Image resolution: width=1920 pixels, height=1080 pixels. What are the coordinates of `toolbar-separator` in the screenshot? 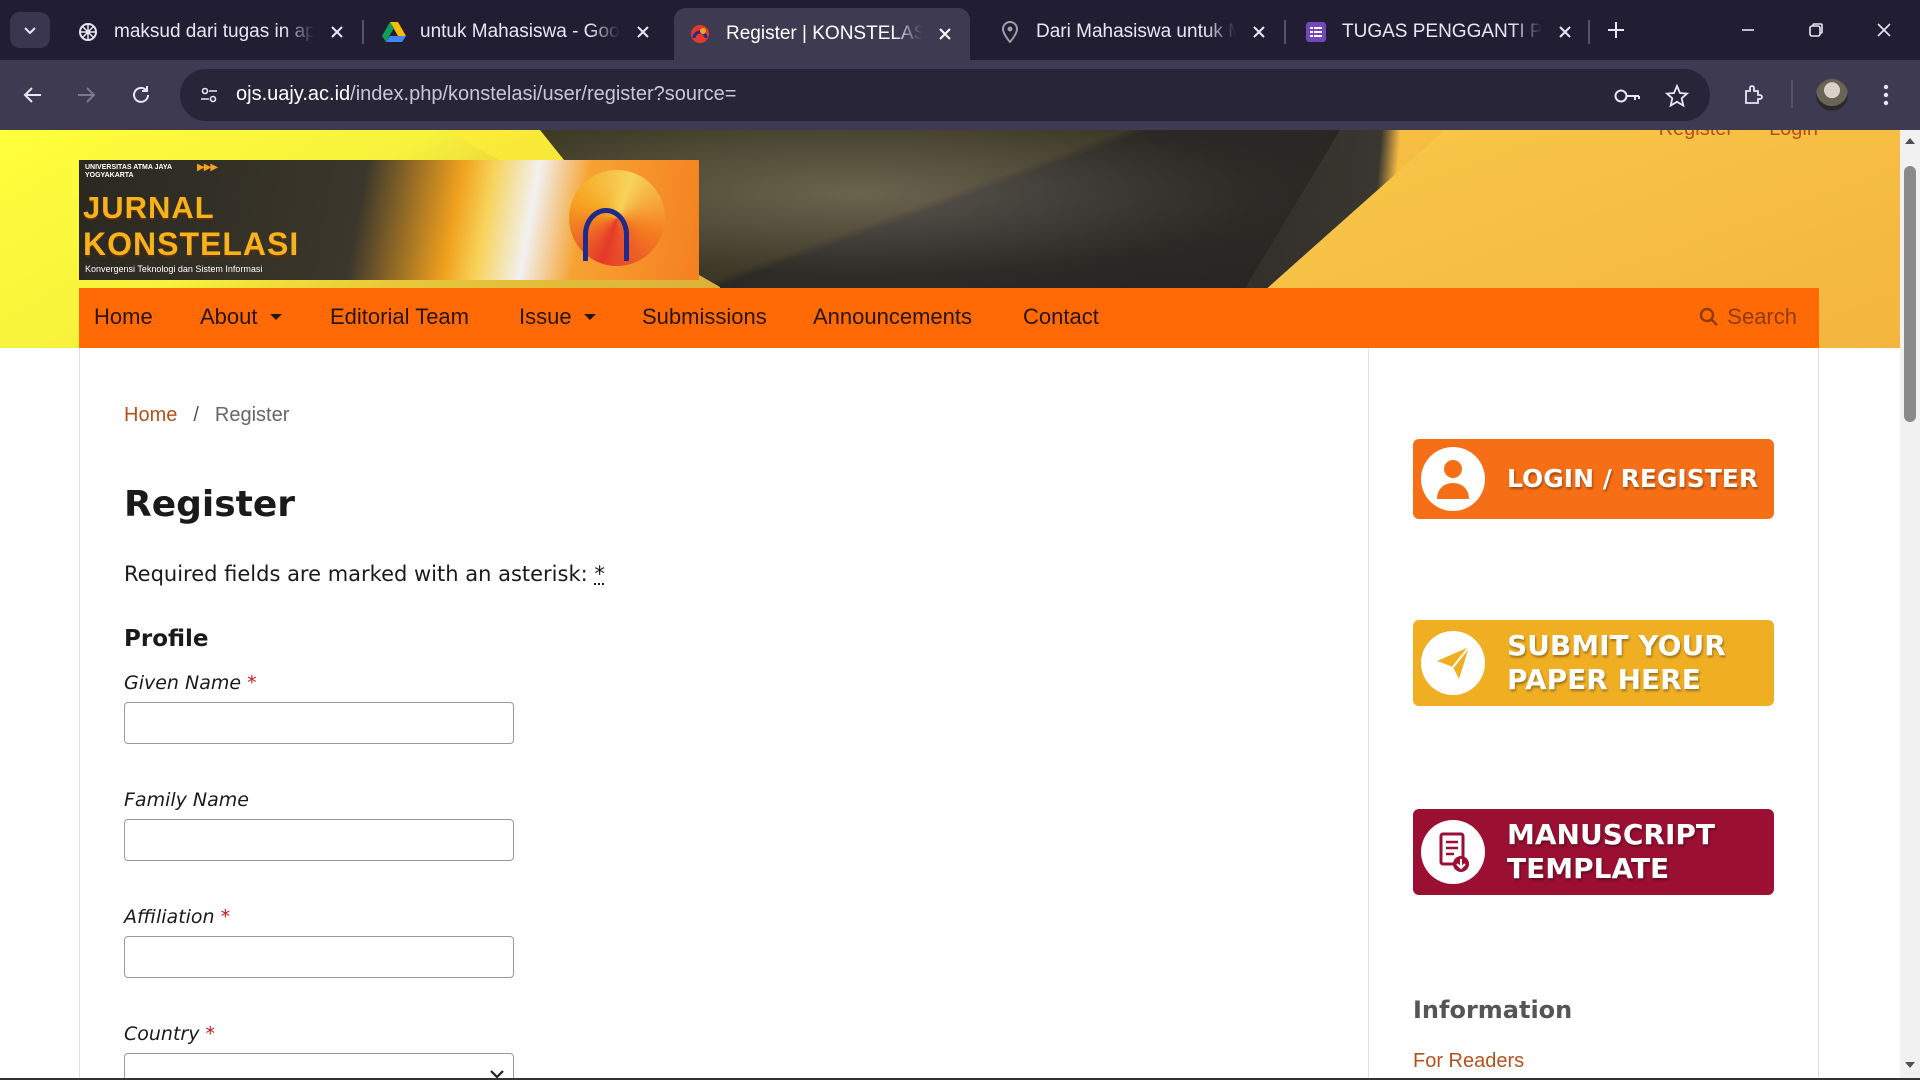 It's located at (1792, 94).